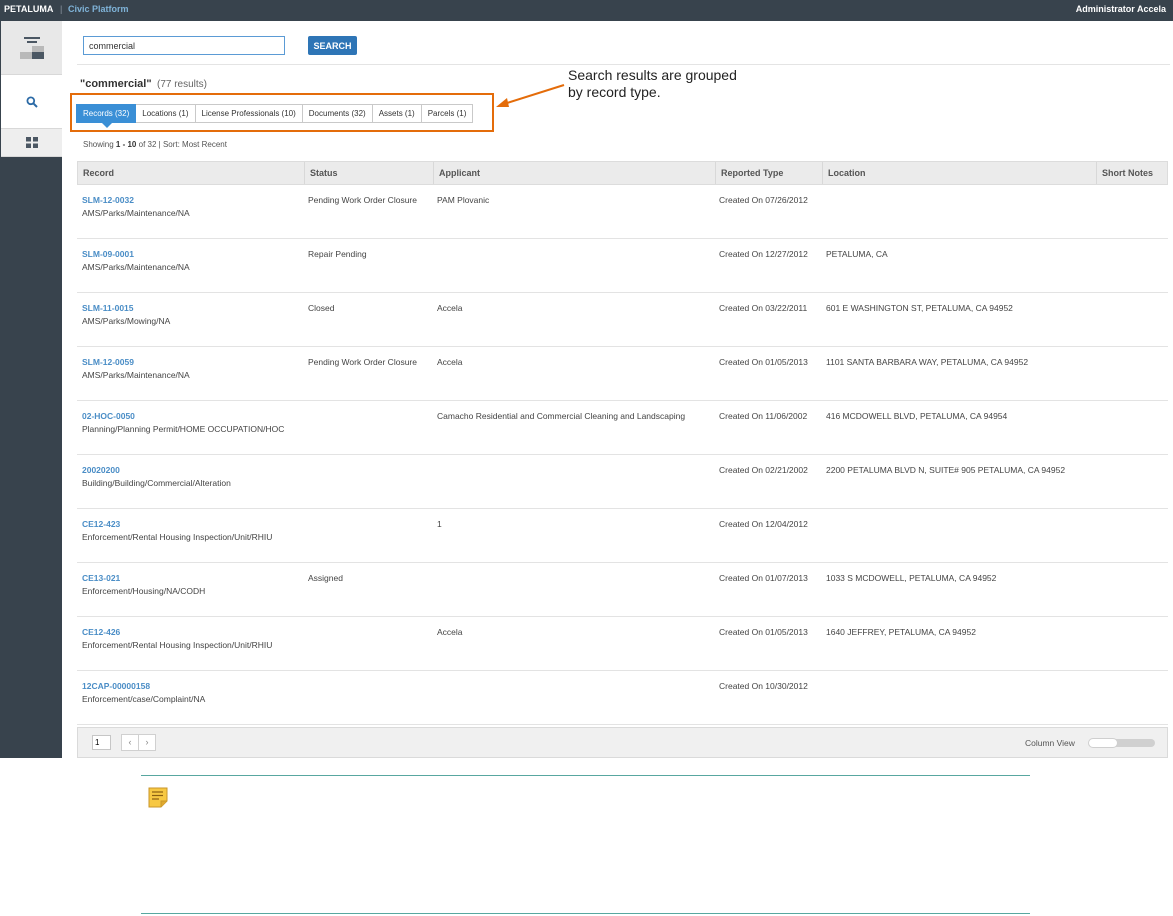 This screenshot has height=916, width=1173. I want to click on record-id-link: 12CAP-00000158, so click(143, 686).